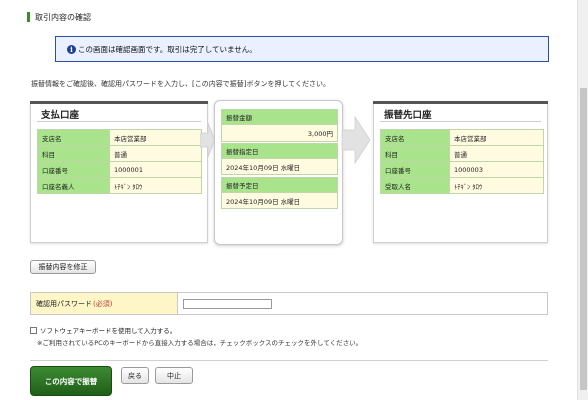  I want to click on software-keyboard-checkbox, so click(33, 330).